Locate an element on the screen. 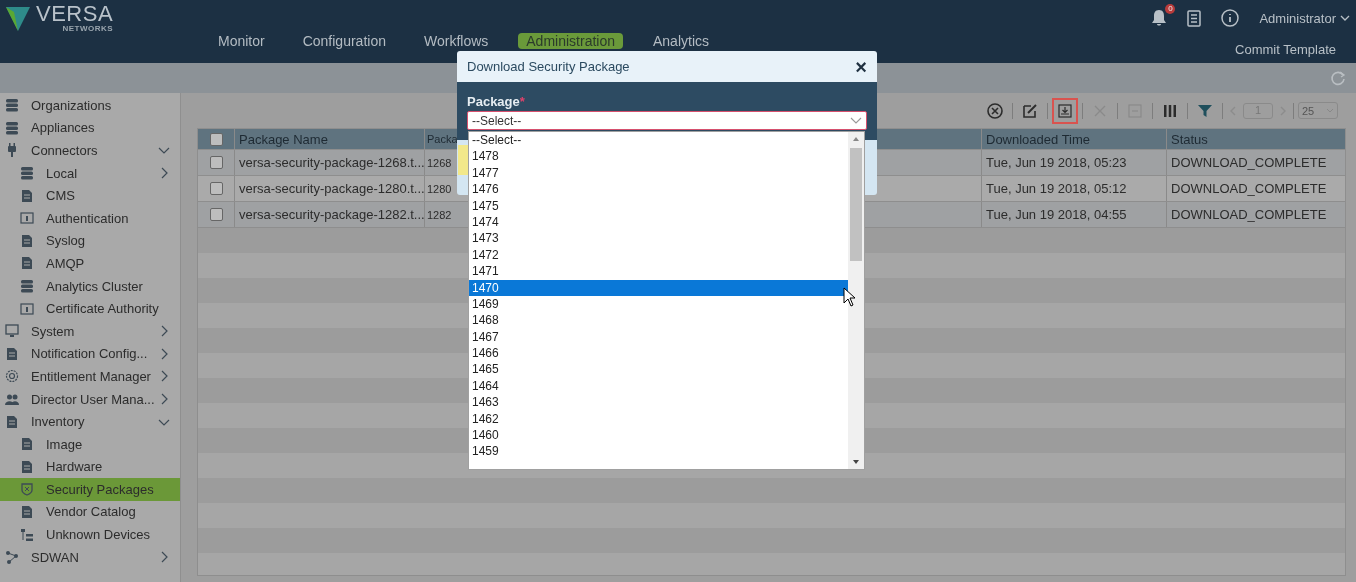  filter-icon is located at coordinates (1205, 110).